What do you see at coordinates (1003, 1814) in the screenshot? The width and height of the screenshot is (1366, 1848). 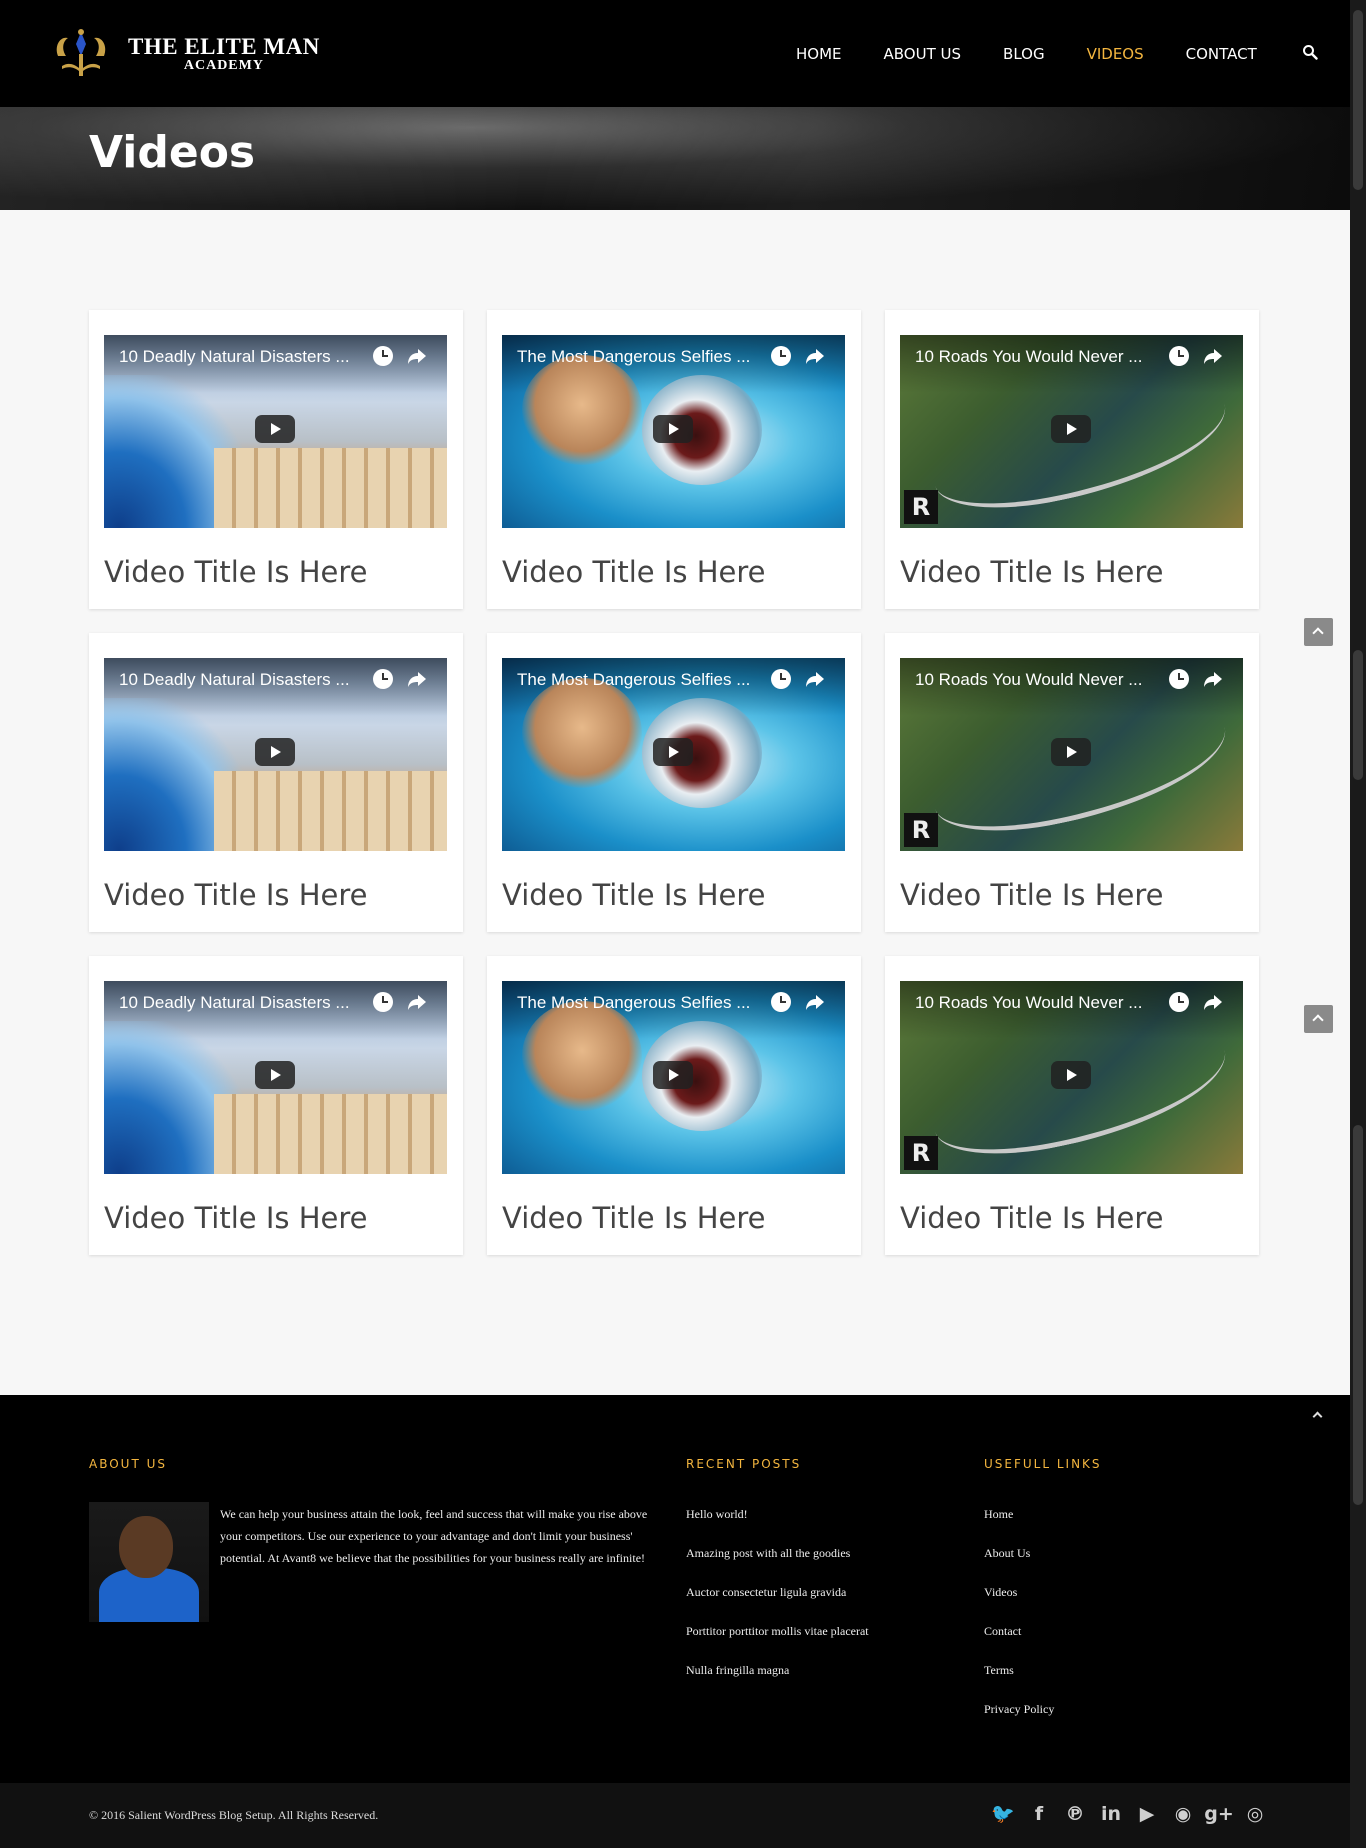 I see `twitter-icon: 🐦` at bounding box center [1003, 1814].